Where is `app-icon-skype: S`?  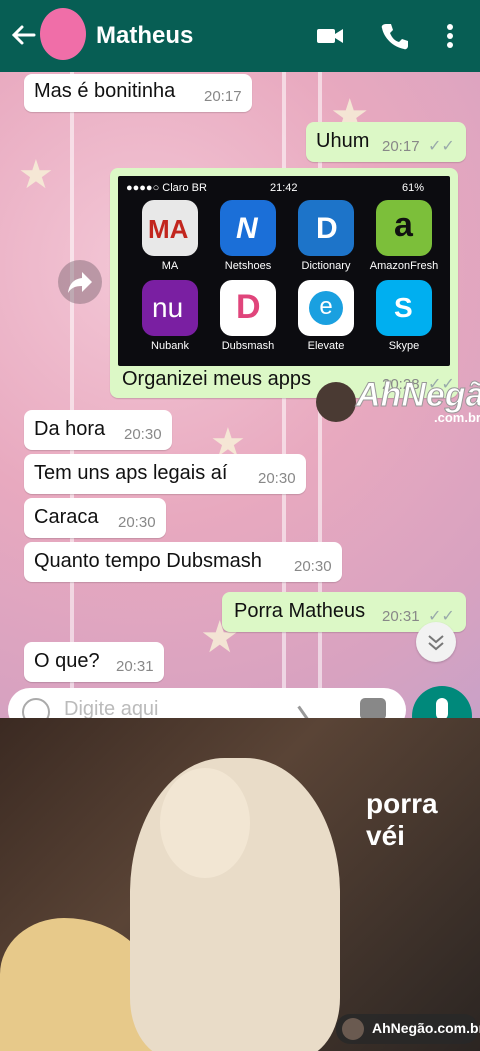
app-icon-skype: S is located at coordinates (404, 308).